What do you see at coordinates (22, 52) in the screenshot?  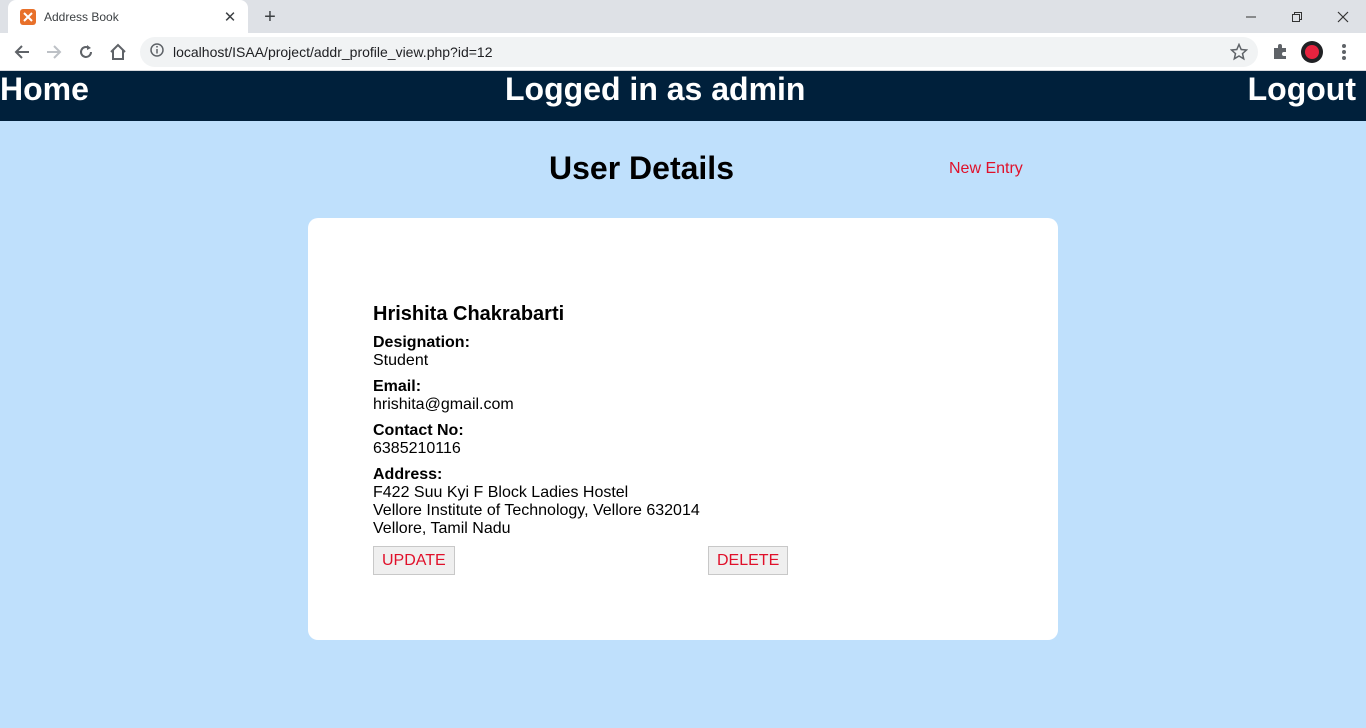 I see `back-icon` at bounding box center [22, 52].